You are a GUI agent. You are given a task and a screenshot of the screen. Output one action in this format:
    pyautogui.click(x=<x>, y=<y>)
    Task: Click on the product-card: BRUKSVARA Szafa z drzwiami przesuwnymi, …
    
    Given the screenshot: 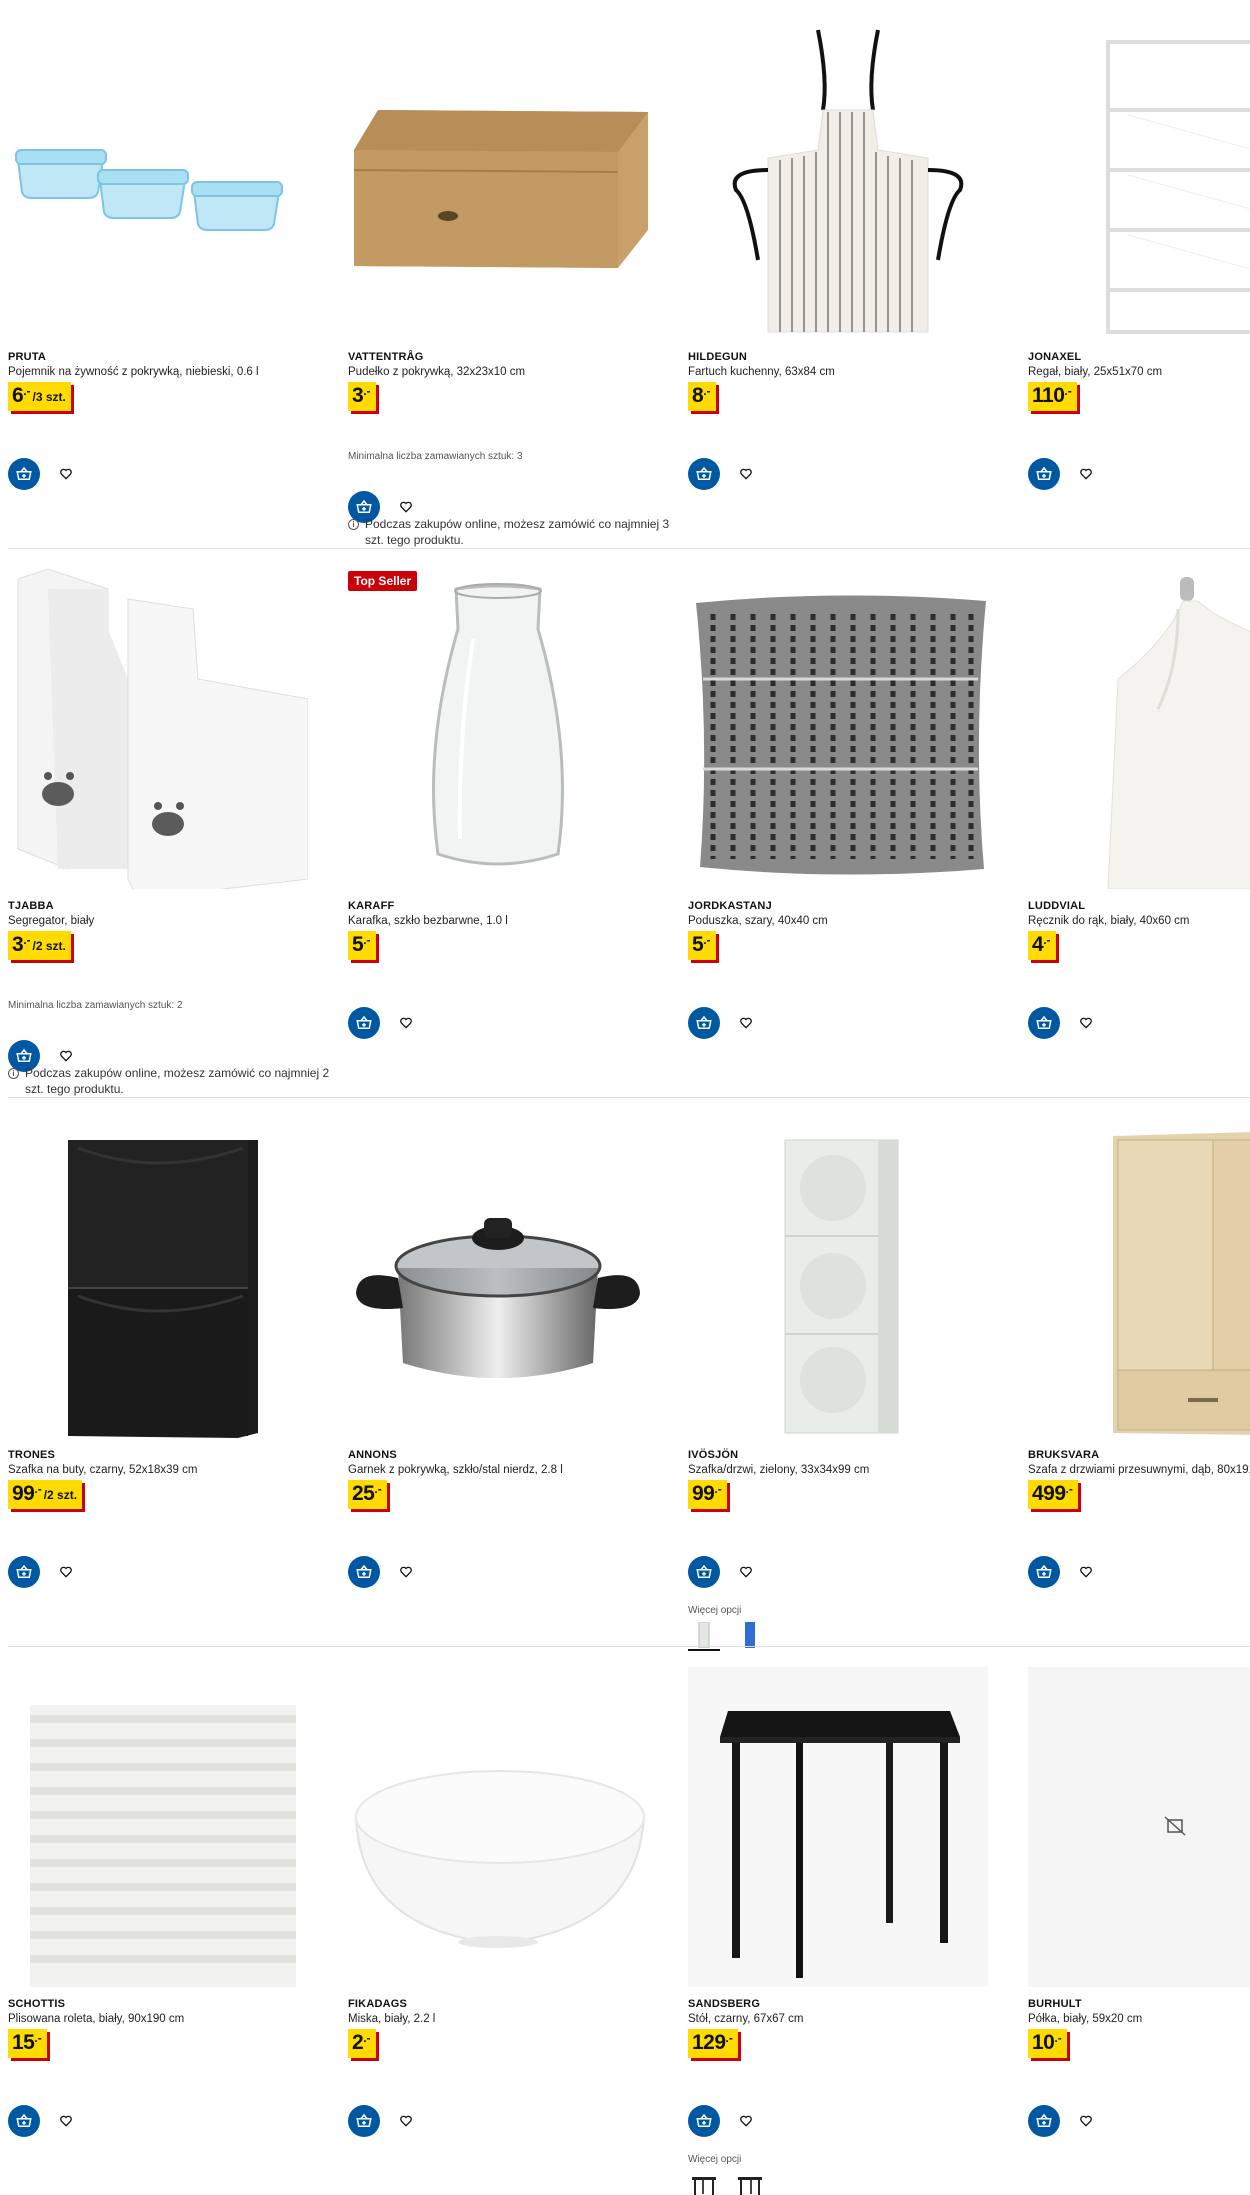 What is the action you would take?
    pyautogui.click(x=1139, y=1372)
    